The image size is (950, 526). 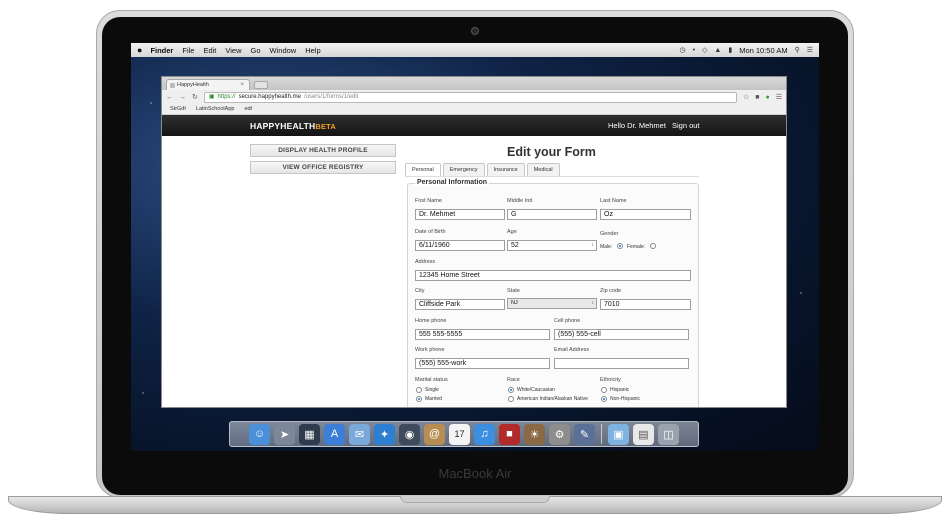 I want to click on bluetooth-icon: •, so click(x=694, y=50).